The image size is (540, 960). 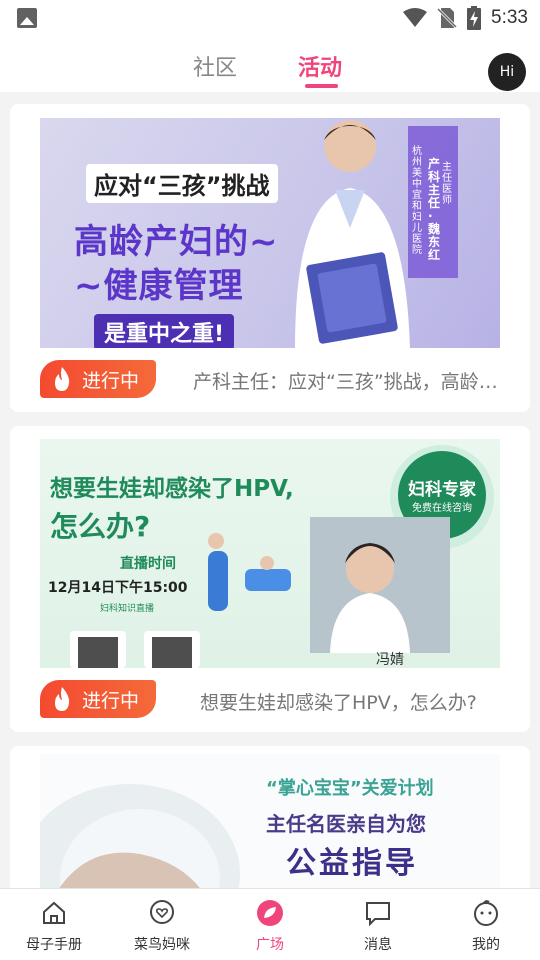 I want to click on status-time: 5:33, so click(x=509, y=17).